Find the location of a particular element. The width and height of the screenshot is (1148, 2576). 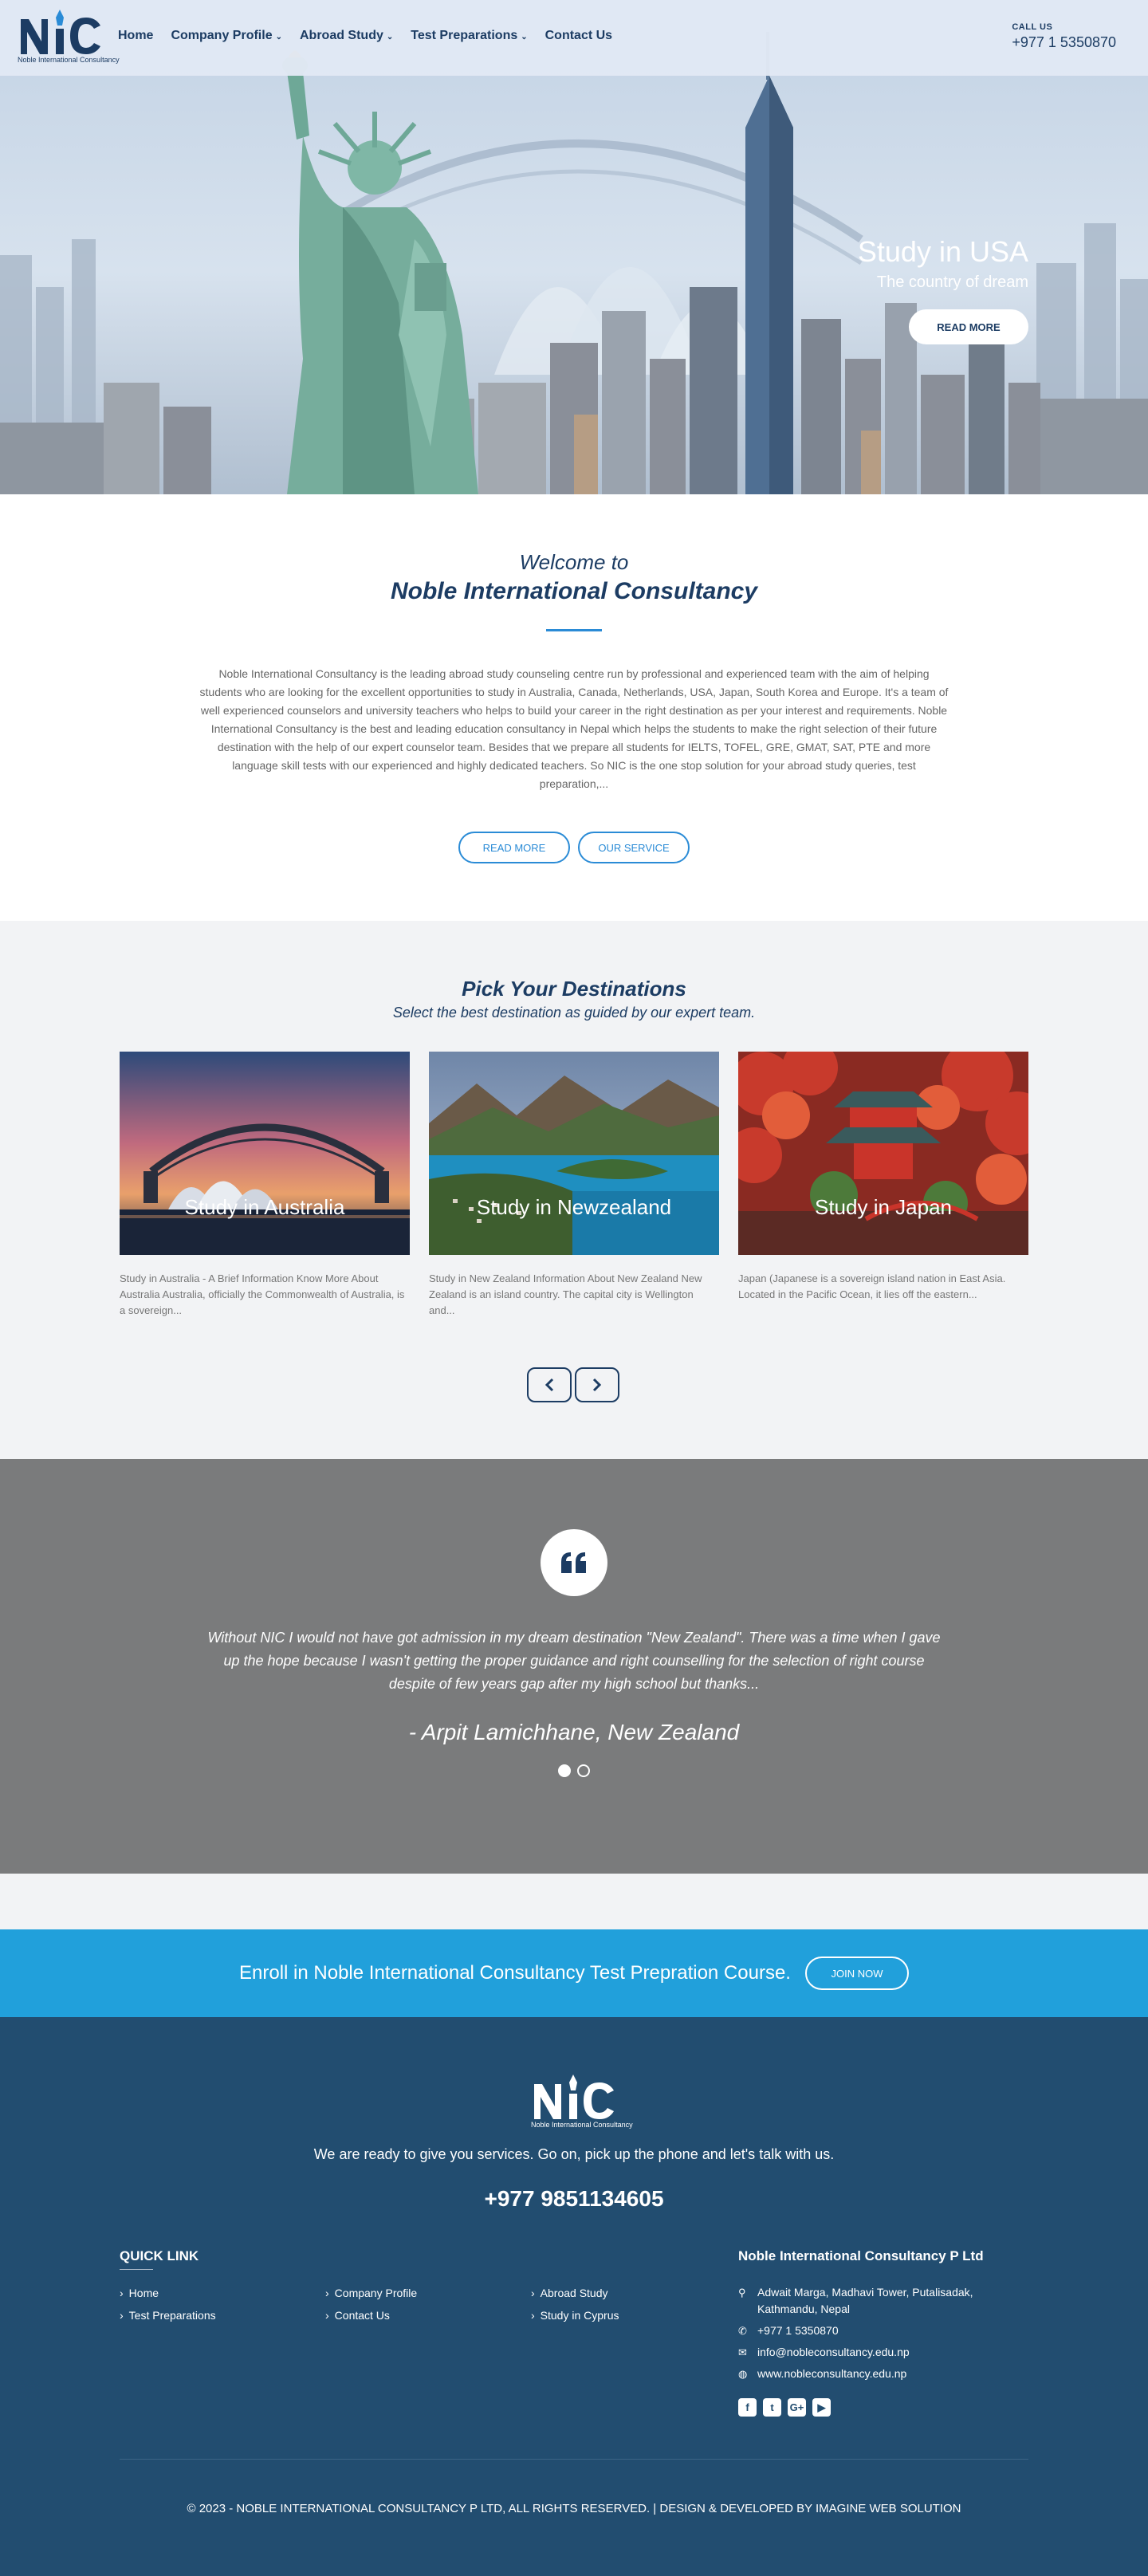

footer-logo: Noble International Consultancy is located at coordinates (582, 2104).